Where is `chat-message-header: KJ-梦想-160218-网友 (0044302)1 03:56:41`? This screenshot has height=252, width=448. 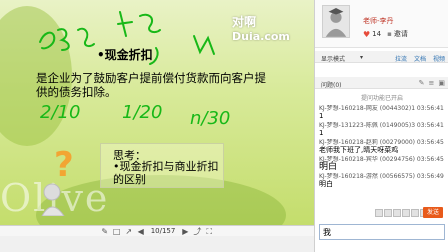
chat-message-header: KJ-梦想-160218-网友 (0044302)1 03:56:41 is located at coordinates (381, 108).